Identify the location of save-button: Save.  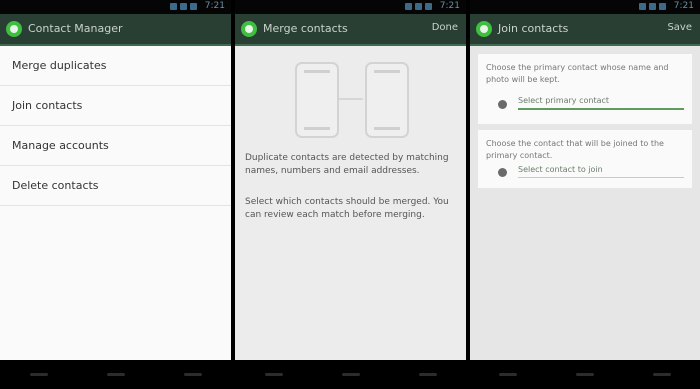
(679, 27).